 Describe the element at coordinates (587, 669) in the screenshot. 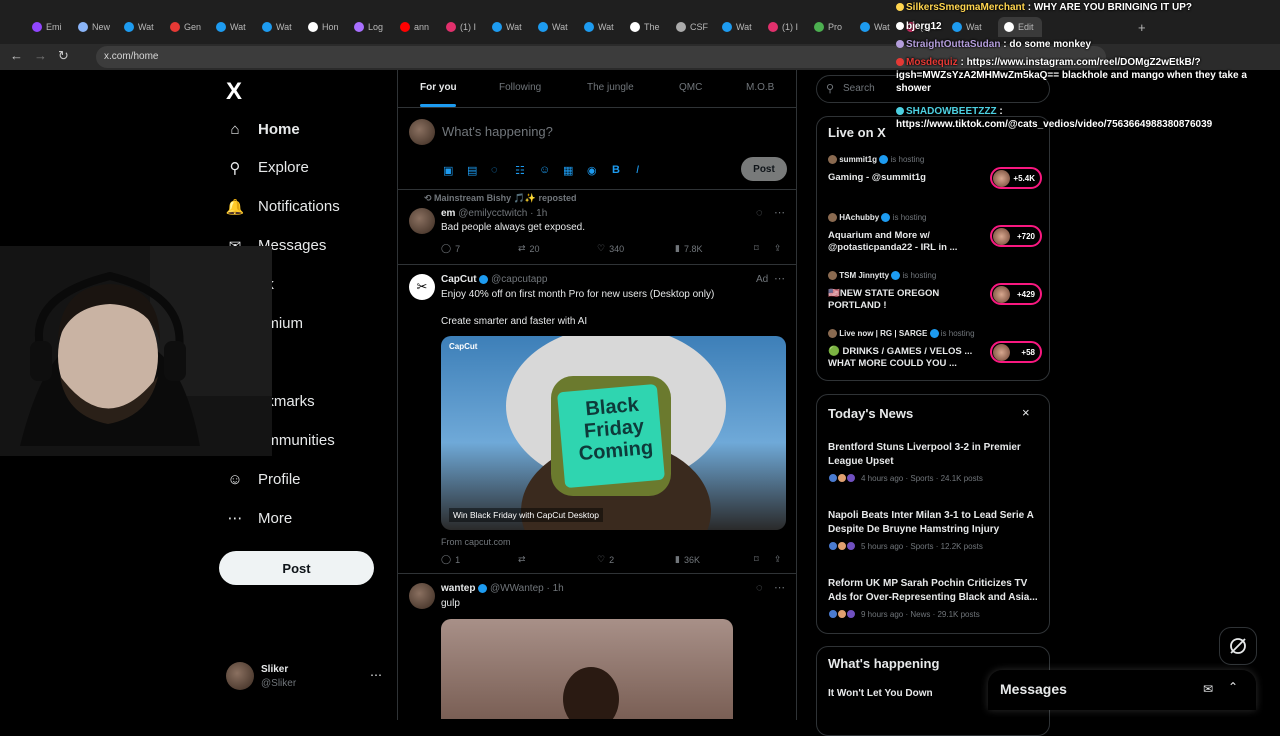

I see `post-media` at that location.